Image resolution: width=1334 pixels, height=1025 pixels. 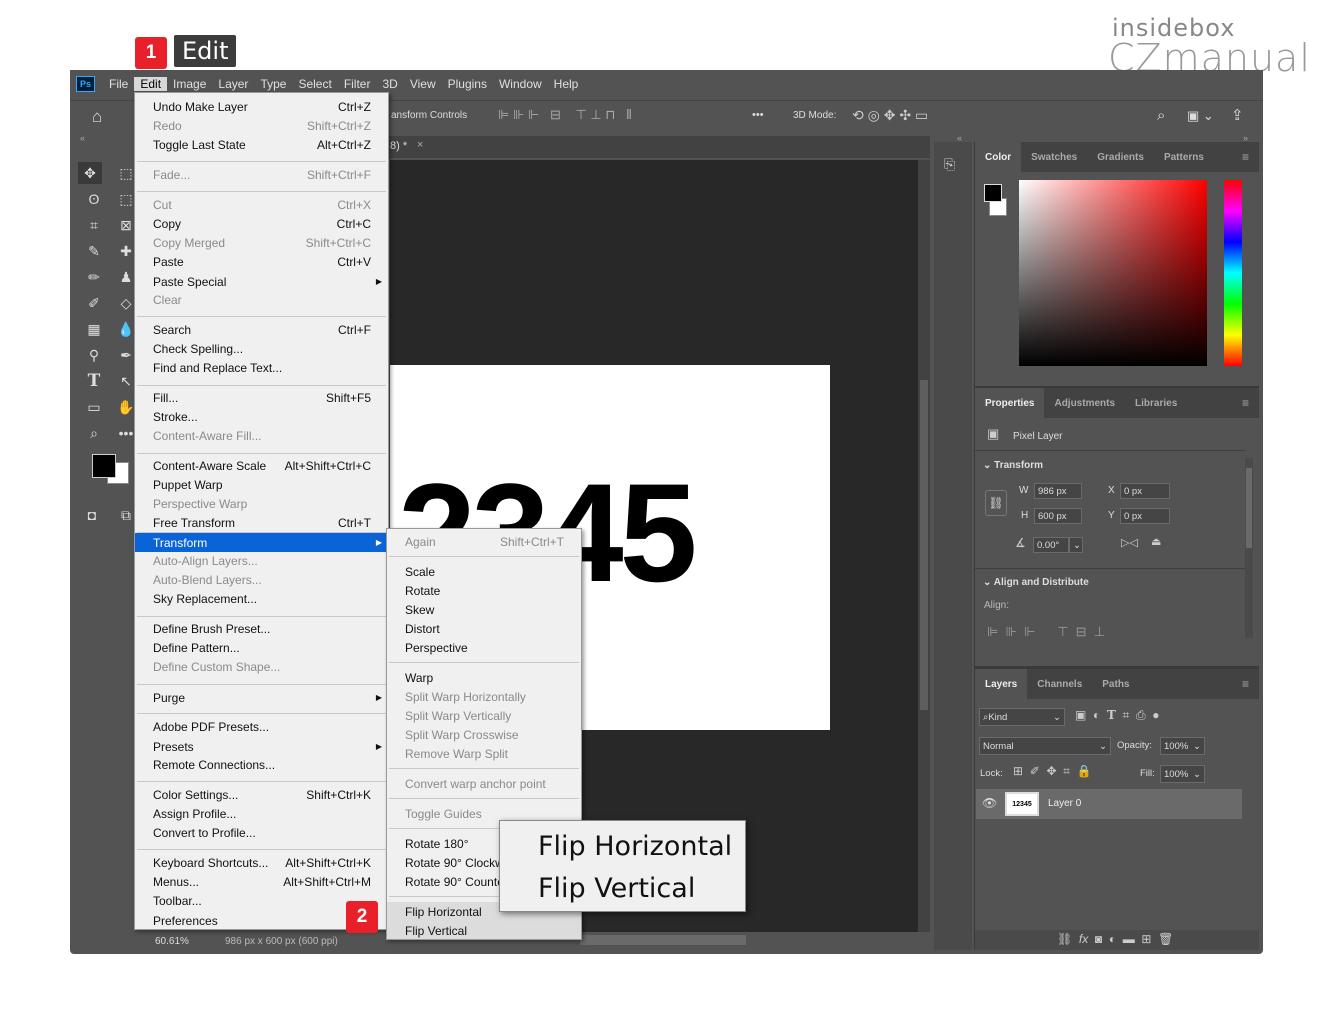 What do you see at coordinates (104, 466) in the screenshot?
I see `foreground-color-swatch` at bounding box center [104, 466].